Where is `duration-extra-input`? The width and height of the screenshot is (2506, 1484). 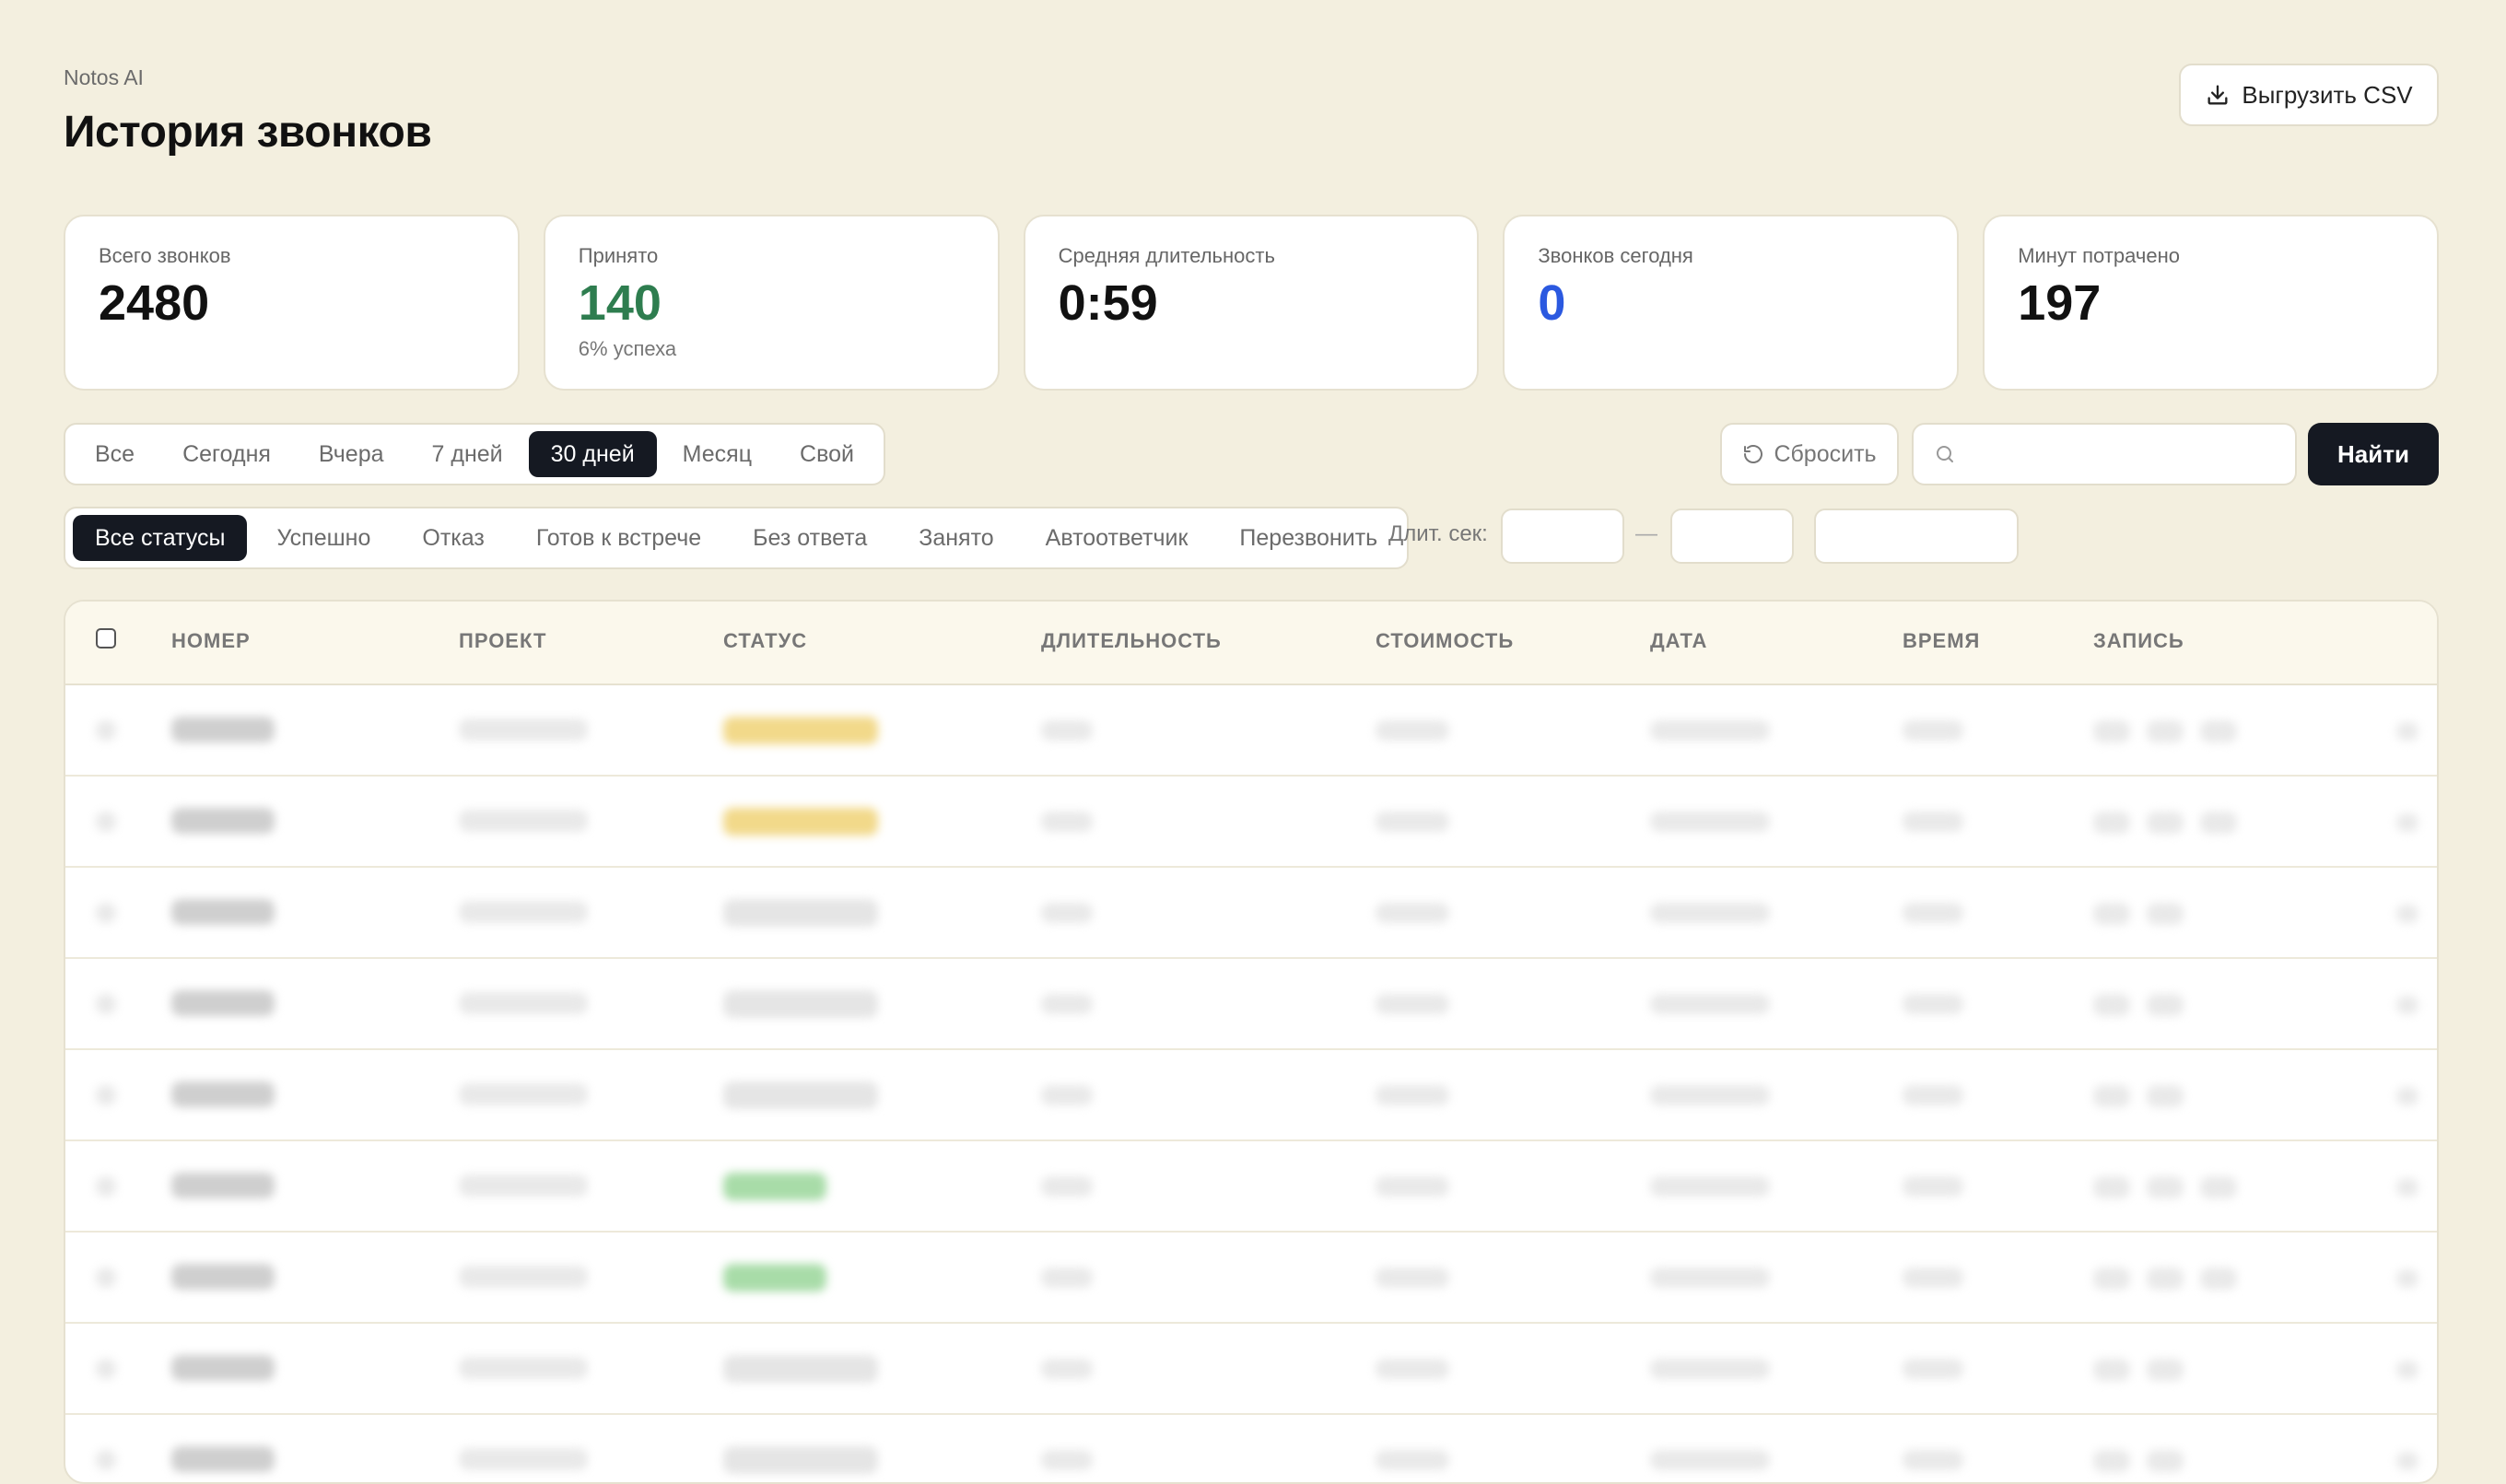
duration-extra-input is located at coordinates (1916, 536).